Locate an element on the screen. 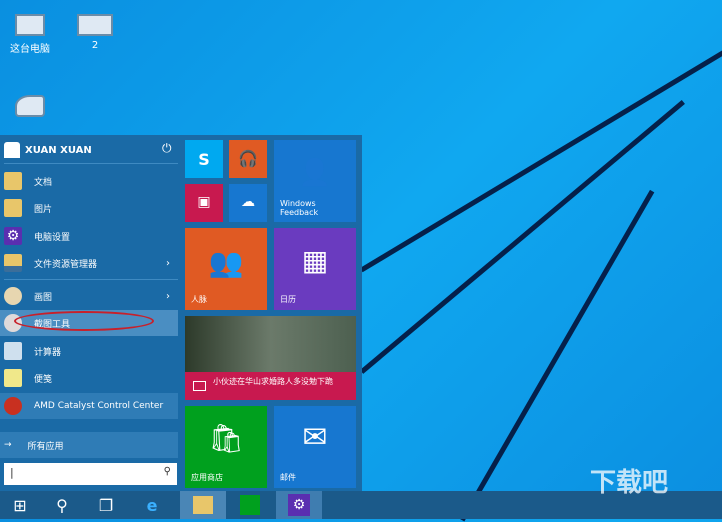 The width and height of the screenshot is (722, 522). ie-icon: e is located at coordinates (152, 505).